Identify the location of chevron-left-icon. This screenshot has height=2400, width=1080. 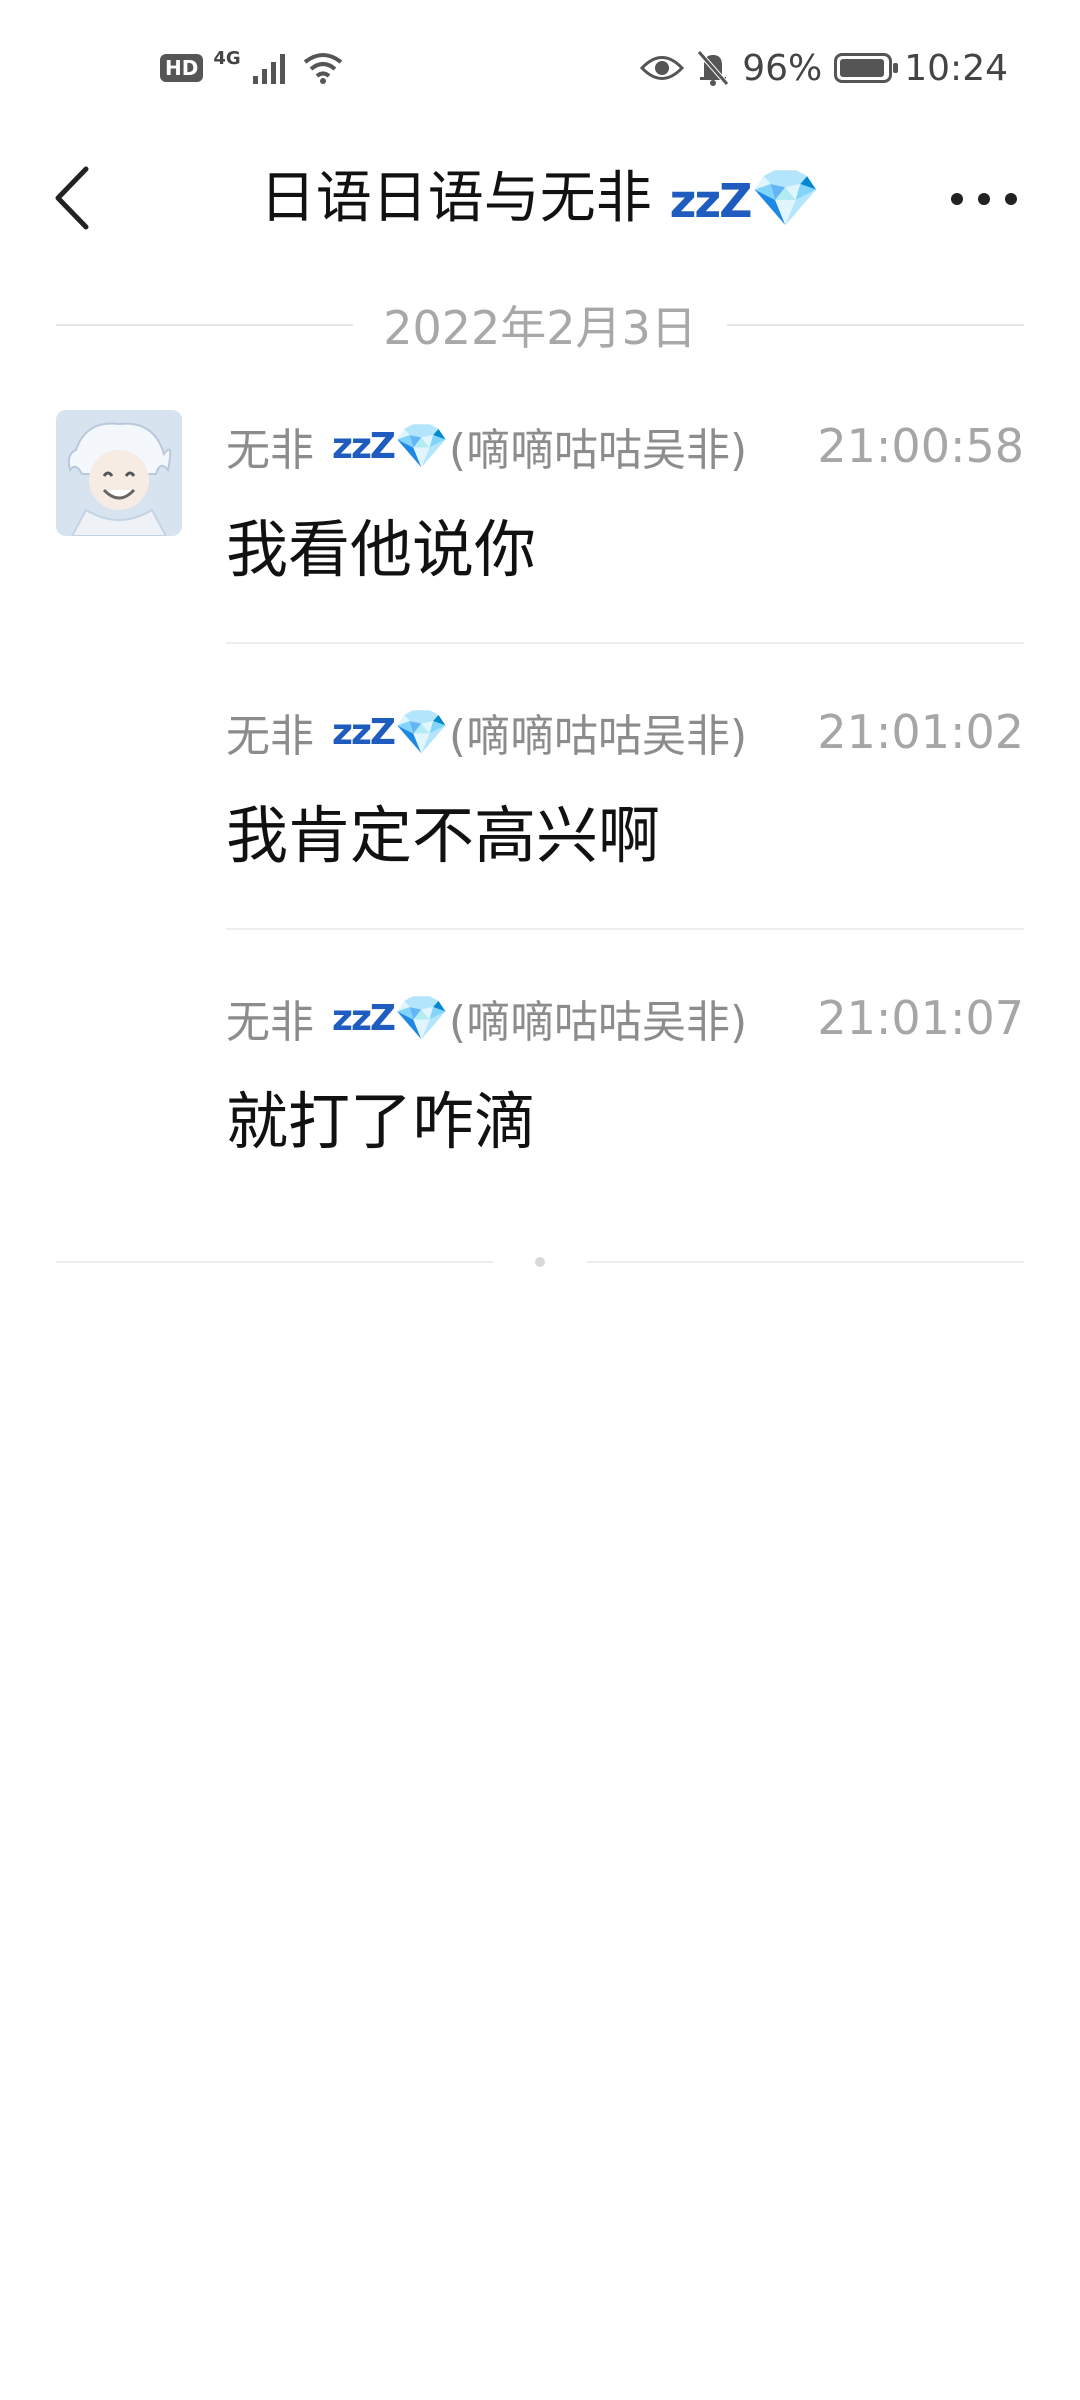
(72, 198).